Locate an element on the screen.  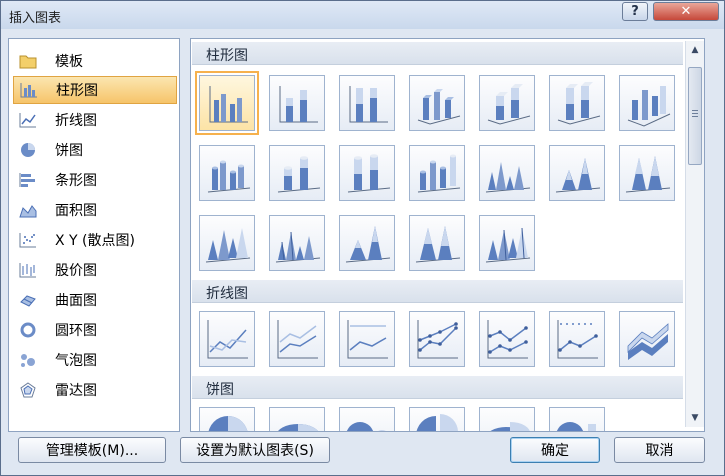
title-bar: 插入图表 ? ✕ is located at coordinates (362, 15).